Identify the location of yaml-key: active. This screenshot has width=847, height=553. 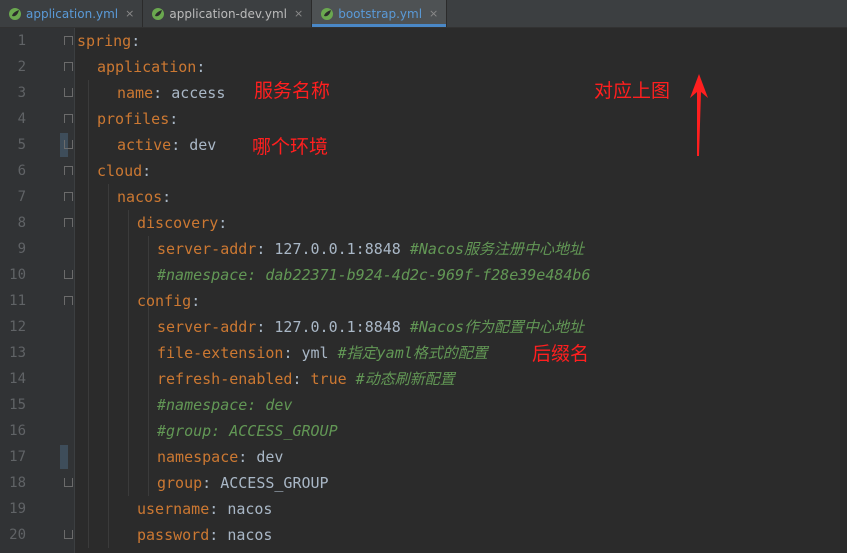
(144, 145).